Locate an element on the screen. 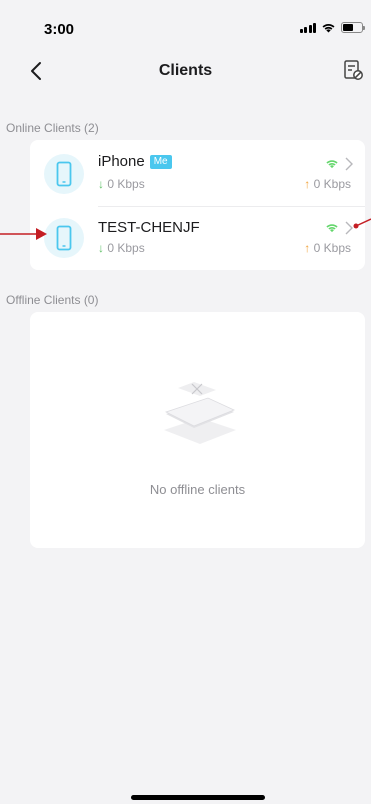 The height and width of the screenshot is (804, 371). page-title: Clients is located at coordinates (185, 70).